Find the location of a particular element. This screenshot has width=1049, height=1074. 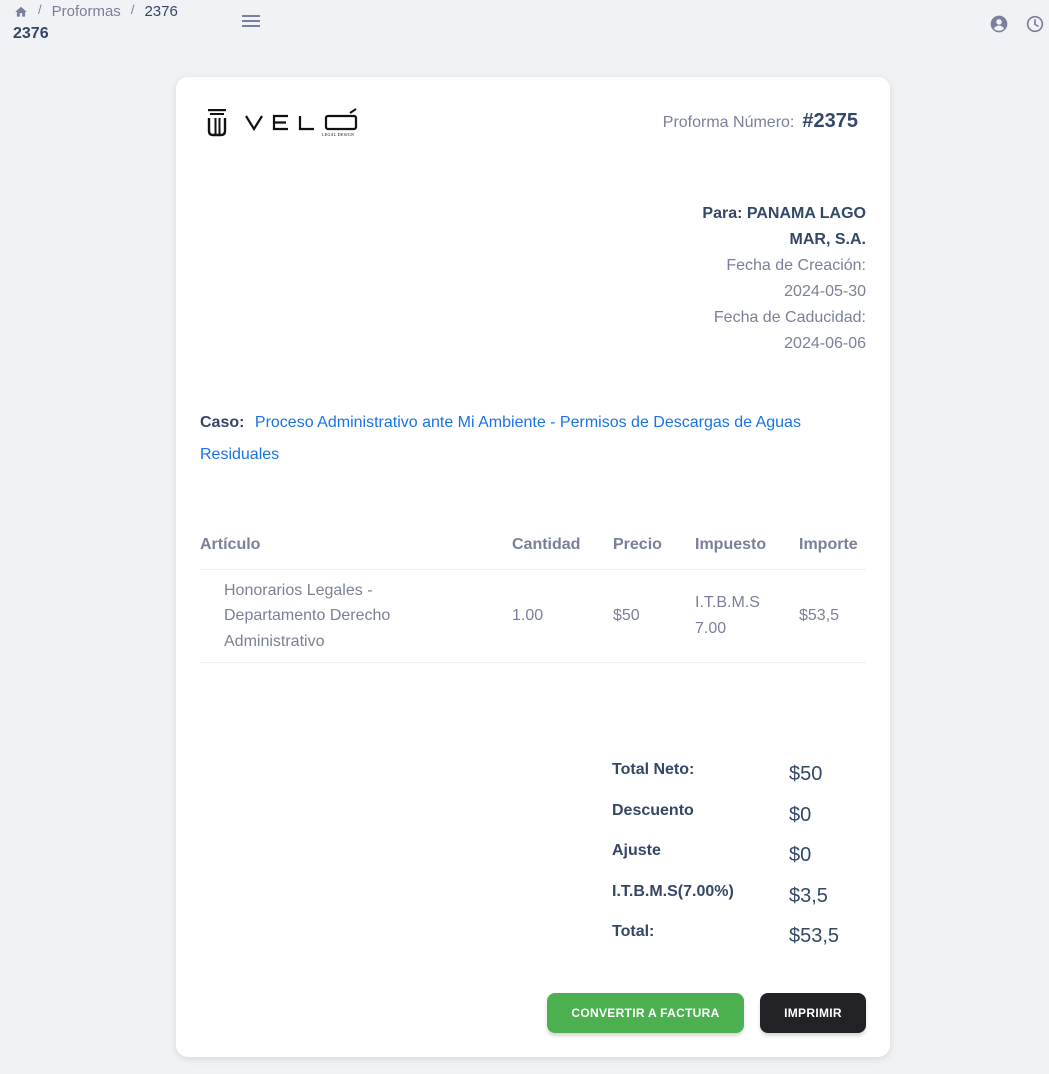

expiry-date-label: Fecha de Caducidad: is located at coordinates (789, 317).